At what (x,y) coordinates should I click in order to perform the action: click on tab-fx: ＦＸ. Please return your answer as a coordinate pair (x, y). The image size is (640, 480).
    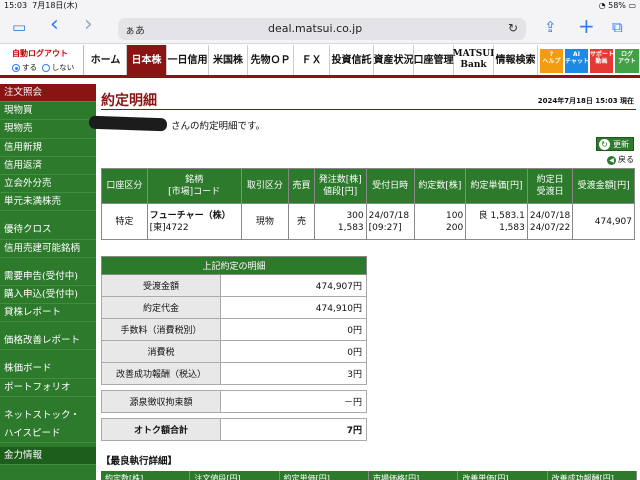
    Looking at the image, I should click on (312, 60).